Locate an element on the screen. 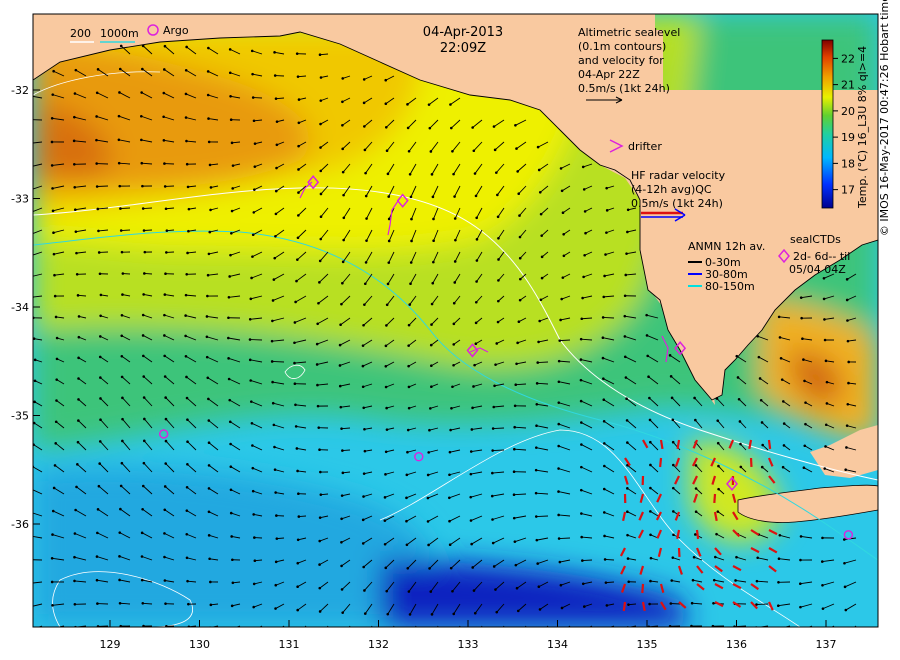 The width and height of the screenshot is (900, 660). hf-radar-arrow is located at coordinates (697, 534).